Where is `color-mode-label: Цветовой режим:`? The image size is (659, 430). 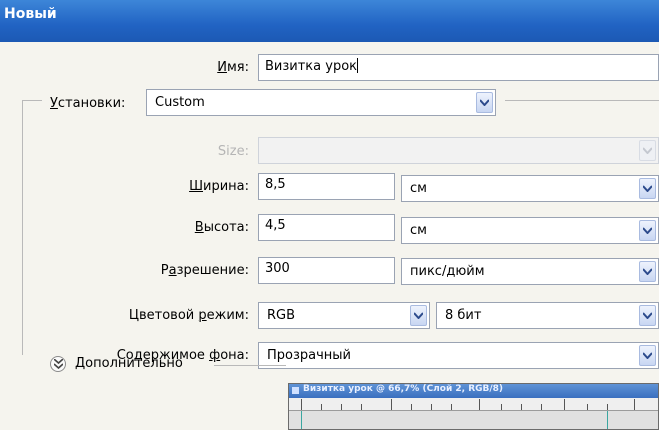
color-mode-label: Цветовой режим: is located at coordinates (188, 315).